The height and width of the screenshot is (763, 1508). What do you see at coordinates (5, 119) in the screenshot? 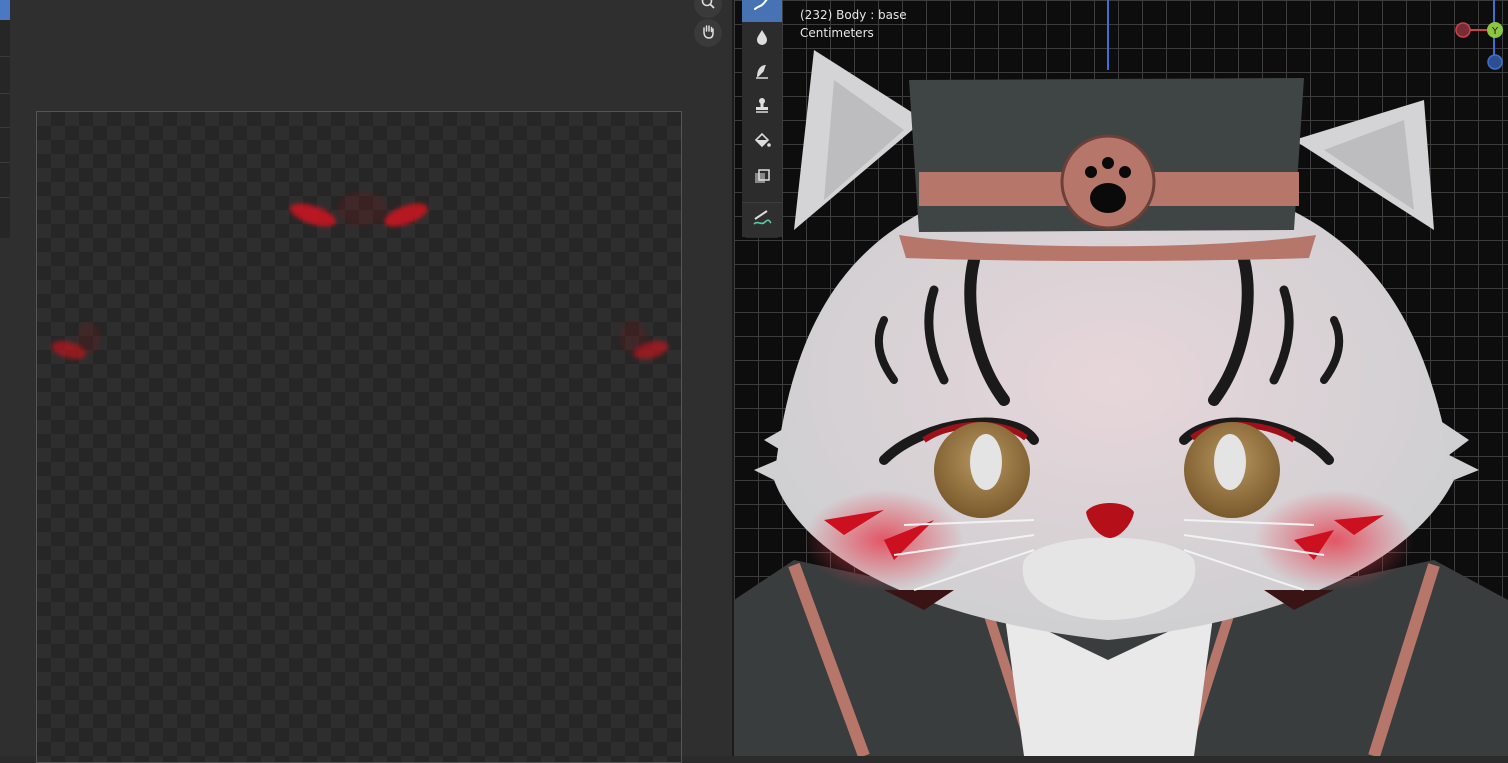
I see `image-editor-sidebar-tabs` at bounding box center [5, 119].